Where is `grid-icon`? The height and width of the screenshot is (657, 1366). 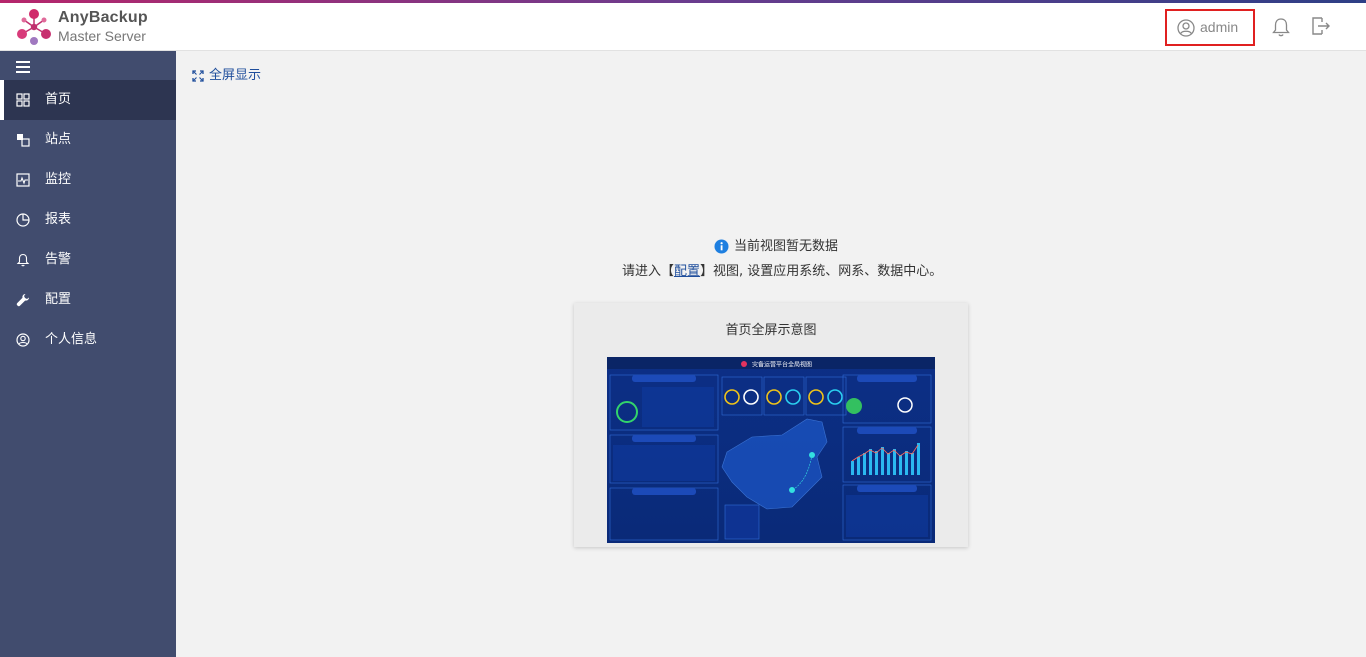 grid-icon is located at coordinates (23, 100).